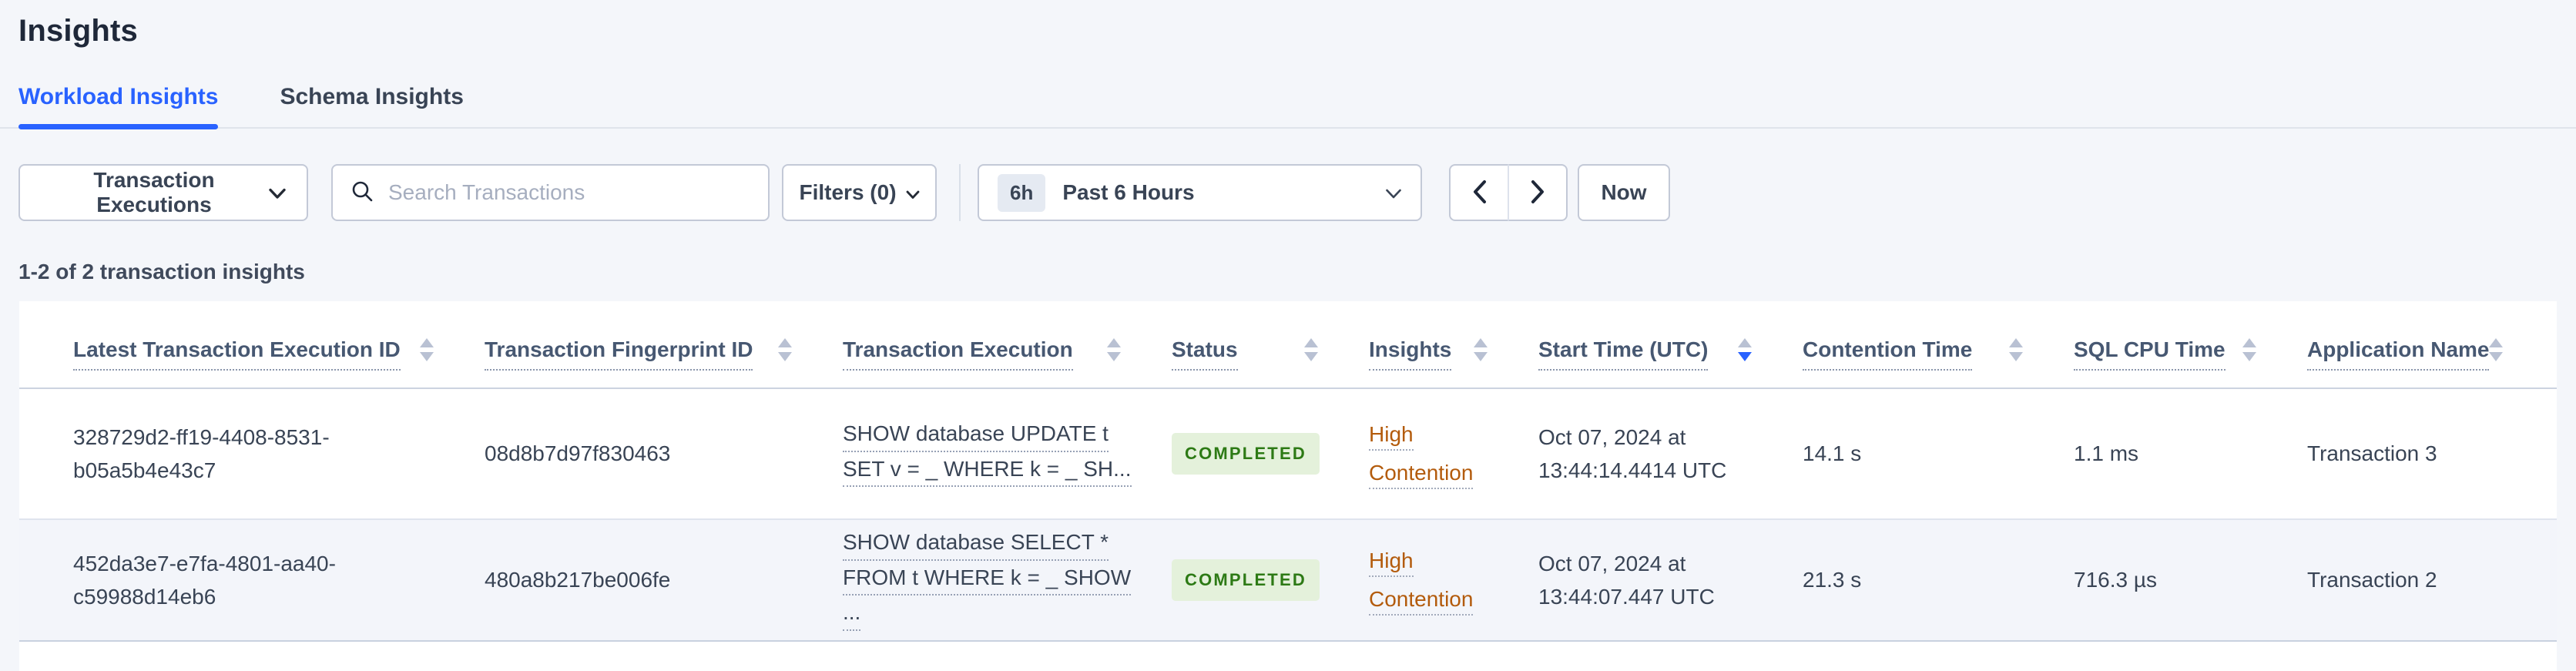 The height and width of the screenshot is (671, 2576). What do you see at coordinates (1288, 24) in the screenshot?
I see `page-header: Insights` at bounding box center [1288, 24].